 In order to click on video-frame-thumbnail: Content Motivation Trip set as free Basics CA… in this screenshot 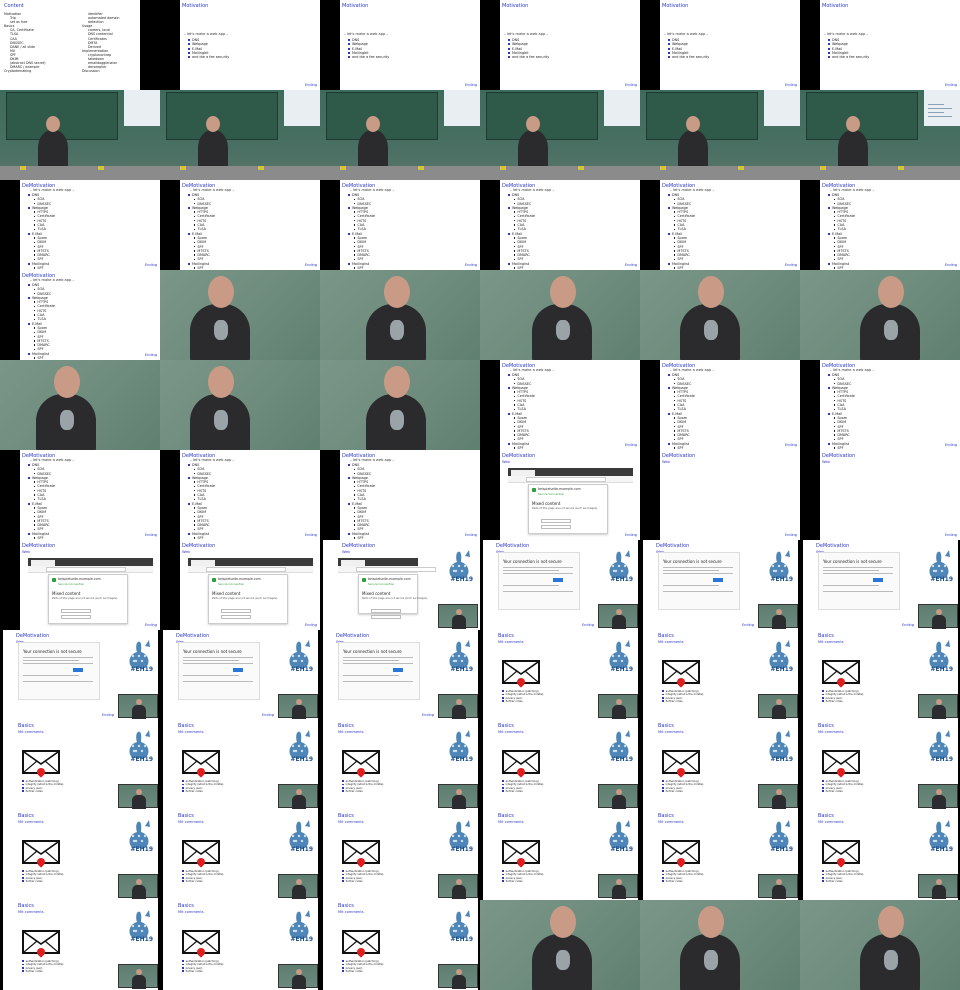, I will do `click(80, 45)`.